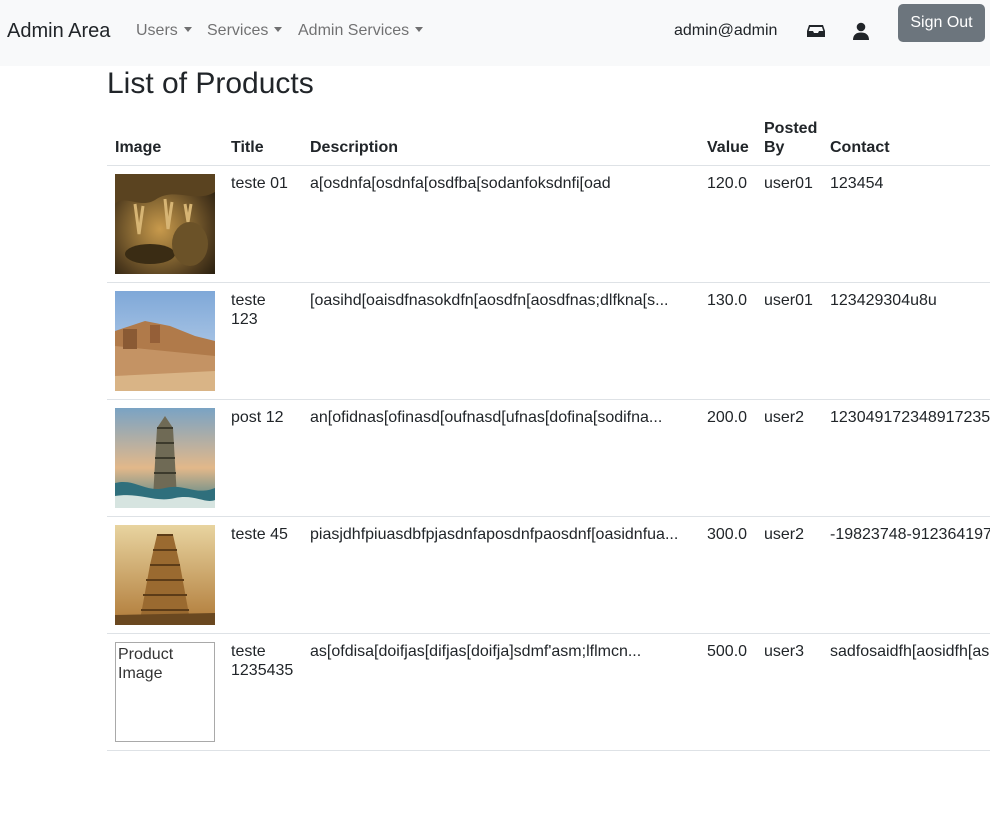 The image size is (990, 836). What do you see at coordinates (354, 30) in the screenshot?
I see `admin-services-menu-label: Admin Services` at bounding box center [354, 30].